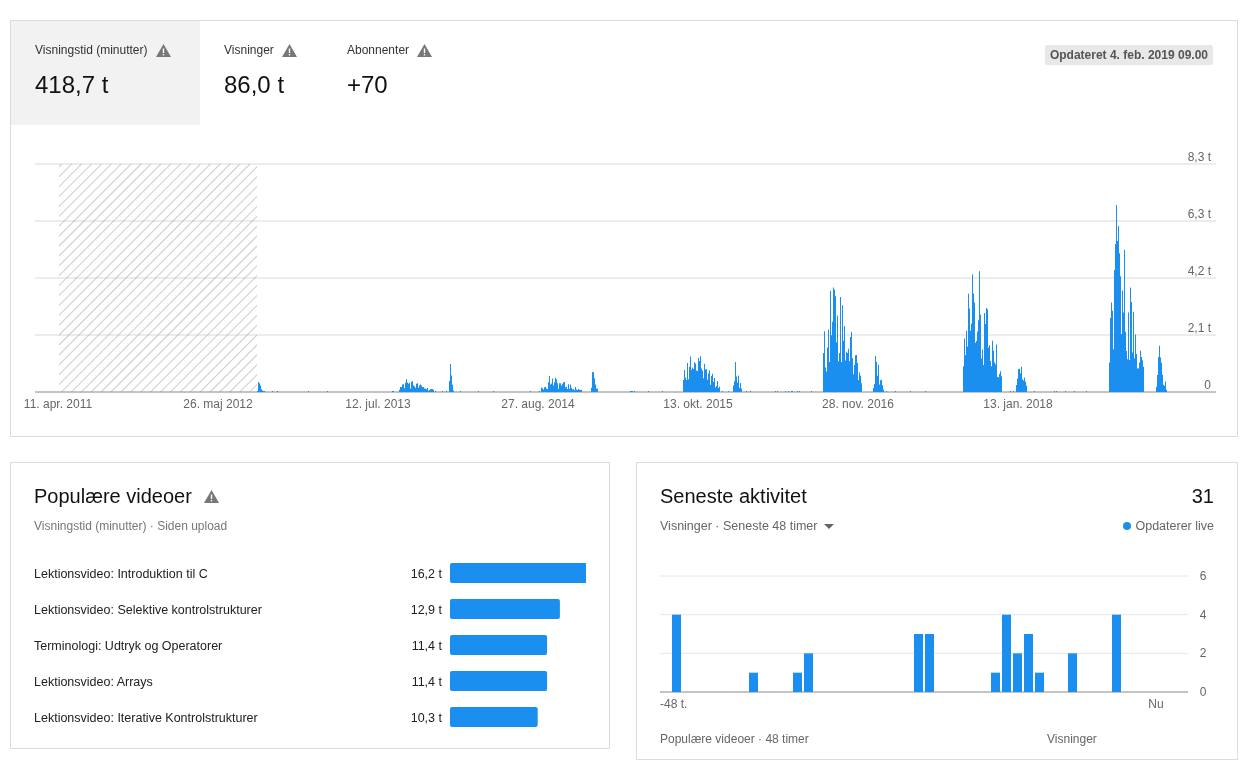  I want to click on video-title: Terminologi: Udtryk og Operatorer, so click(128, 645).